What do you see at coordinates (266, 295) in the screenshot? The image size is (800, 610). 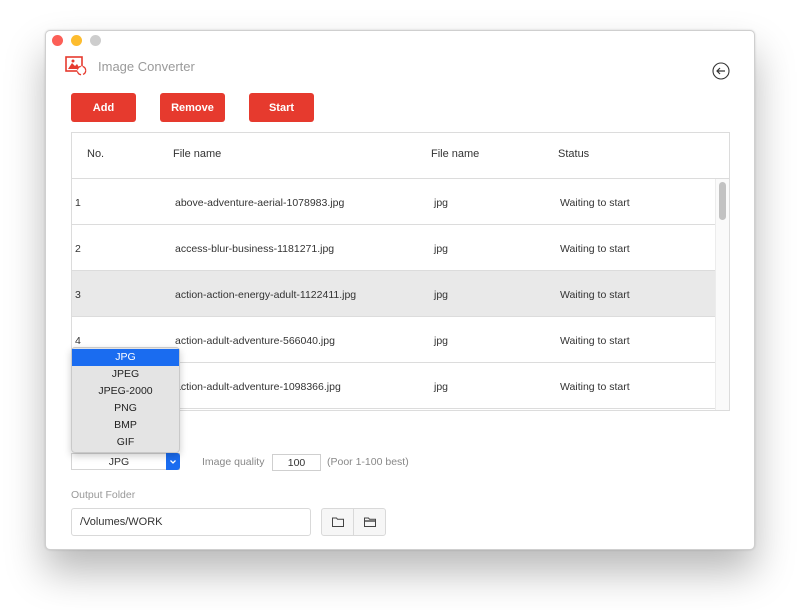 I see `row-file-name: action-action-energy-adult-1122411.jpg` at bounding box center [266, 295].